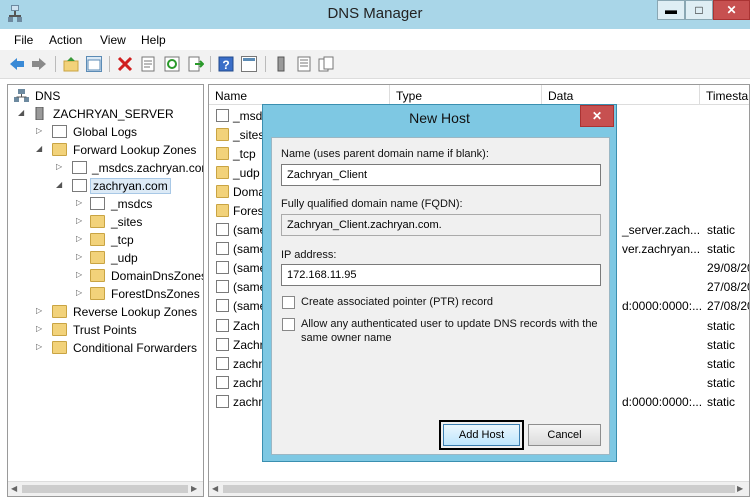 The image size is (750, 500). I want to click on menu-view: View, so click(113, 40).